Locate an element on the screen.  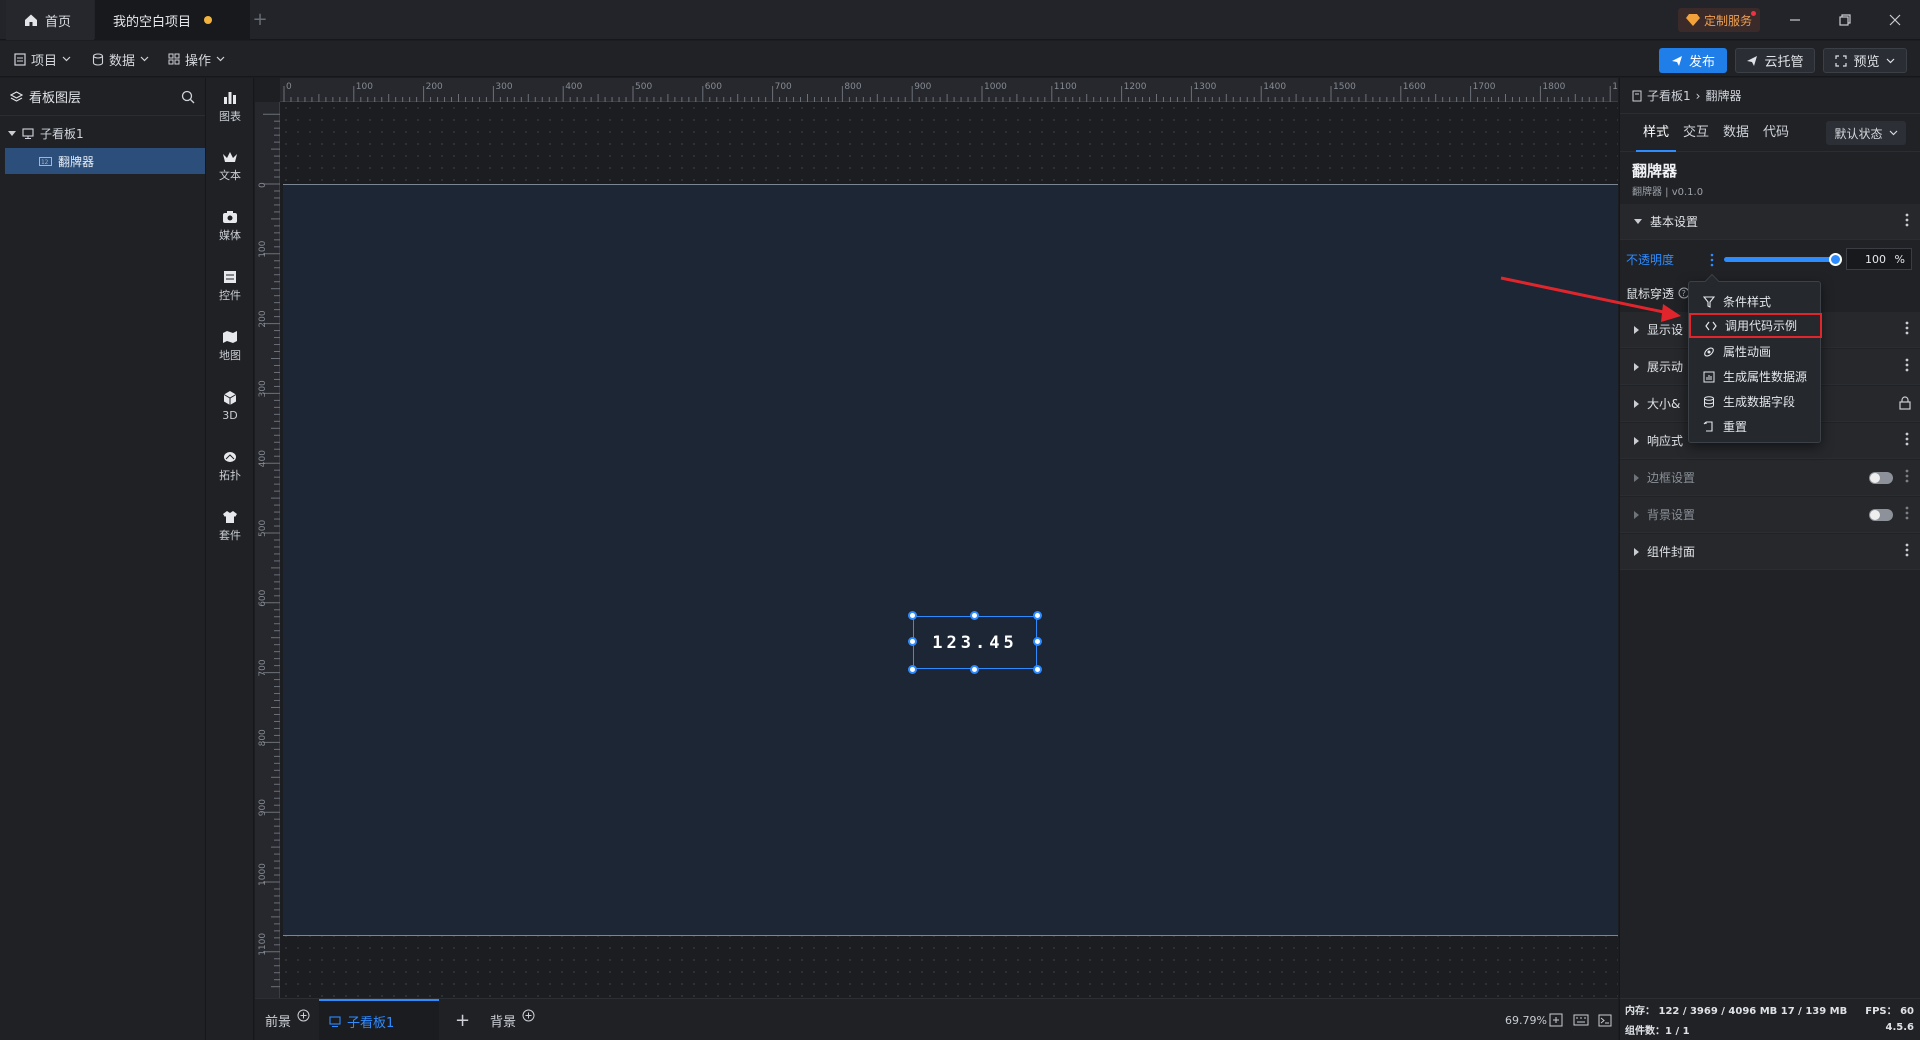
menu-operation: 操作 is located at coordinates (196, 59).